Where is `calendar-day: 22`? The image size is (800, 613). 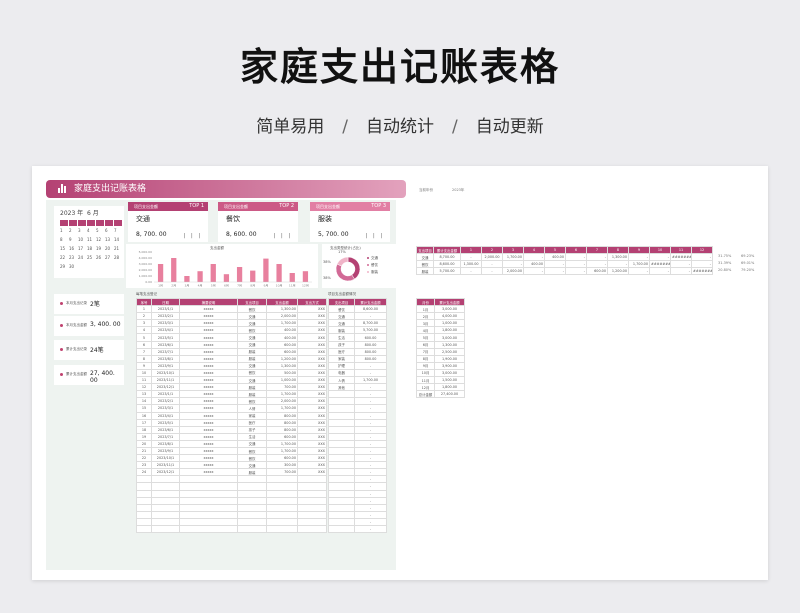
calendar-day: 22 is located at coordinates (64, 258).